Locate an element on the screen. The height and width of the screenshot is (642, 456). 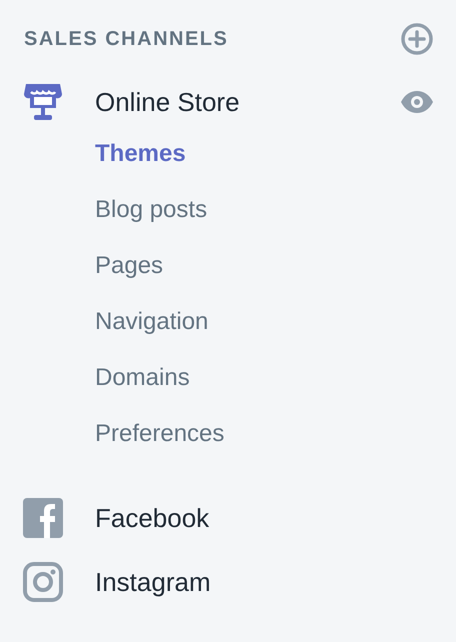
subnav-link: Pages is located at coordinates (129, 266).